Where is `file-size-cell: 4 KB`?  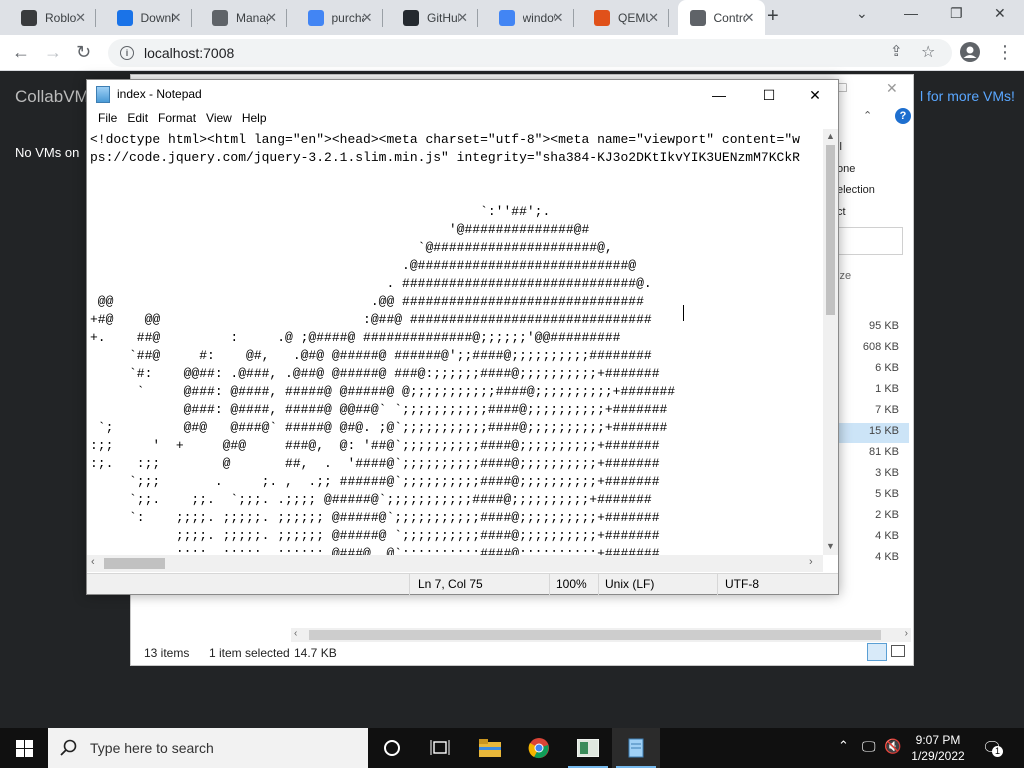 file-size-cell: 4 KB is located at coordinates (887, 557).